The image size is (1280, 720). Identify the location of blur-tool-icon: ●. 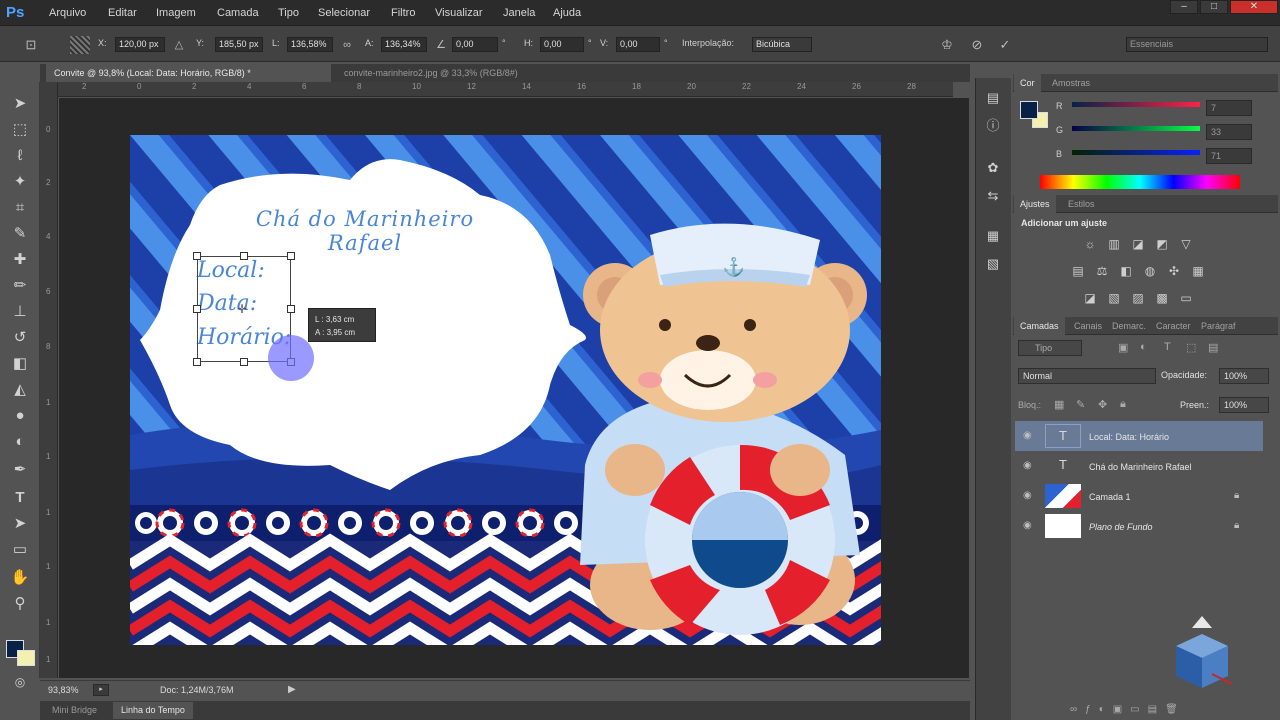
(20, 416).